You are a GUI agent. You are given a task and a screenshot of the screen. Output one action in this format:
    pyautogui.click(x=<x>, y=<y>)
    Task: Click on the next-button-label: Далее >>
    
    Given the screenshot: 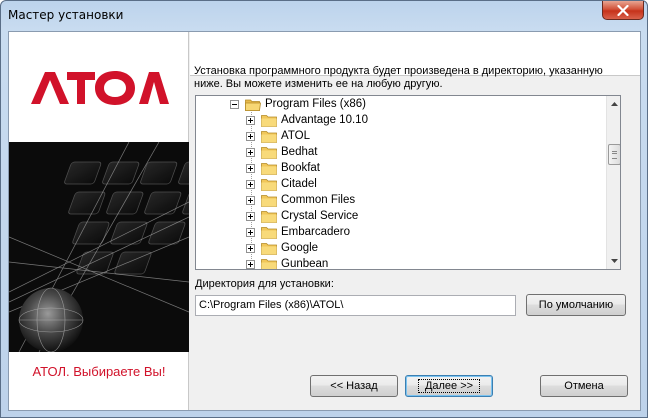 What is the action you would take?
    pyautogui.click(x=449, y=386)
    